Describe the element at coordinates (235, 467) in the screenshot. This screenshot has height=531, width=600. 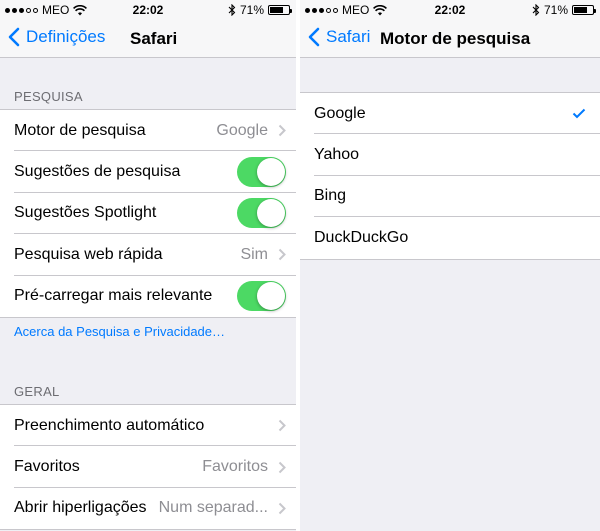
I see `row-value: Favoritos` at that location.